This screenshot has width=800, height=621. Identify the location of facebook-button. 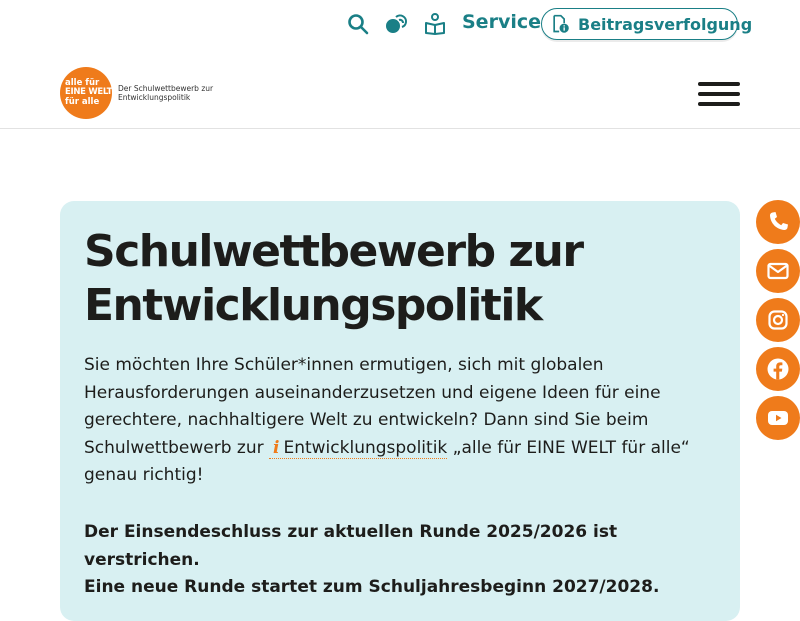
(778, 369).